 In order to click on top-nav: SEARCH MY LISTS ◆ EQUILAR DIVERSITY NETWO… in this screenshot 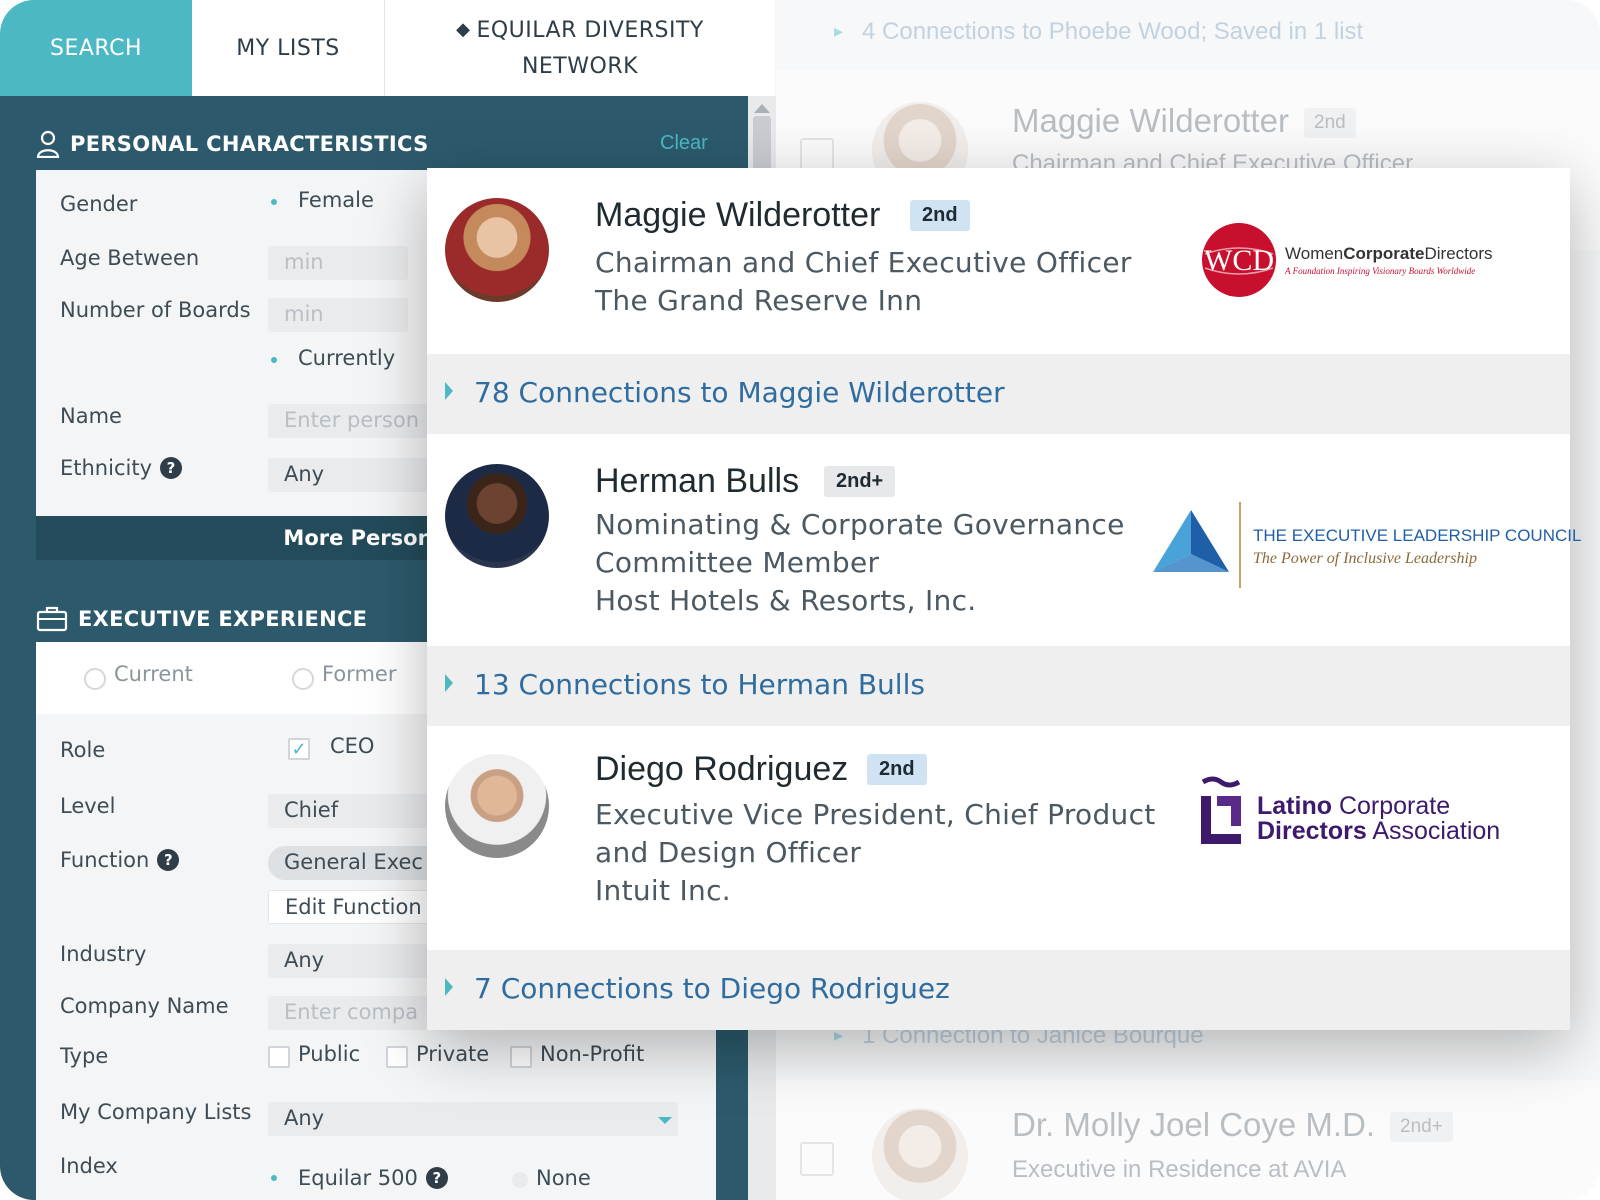, I will do `click(387, 48)`.